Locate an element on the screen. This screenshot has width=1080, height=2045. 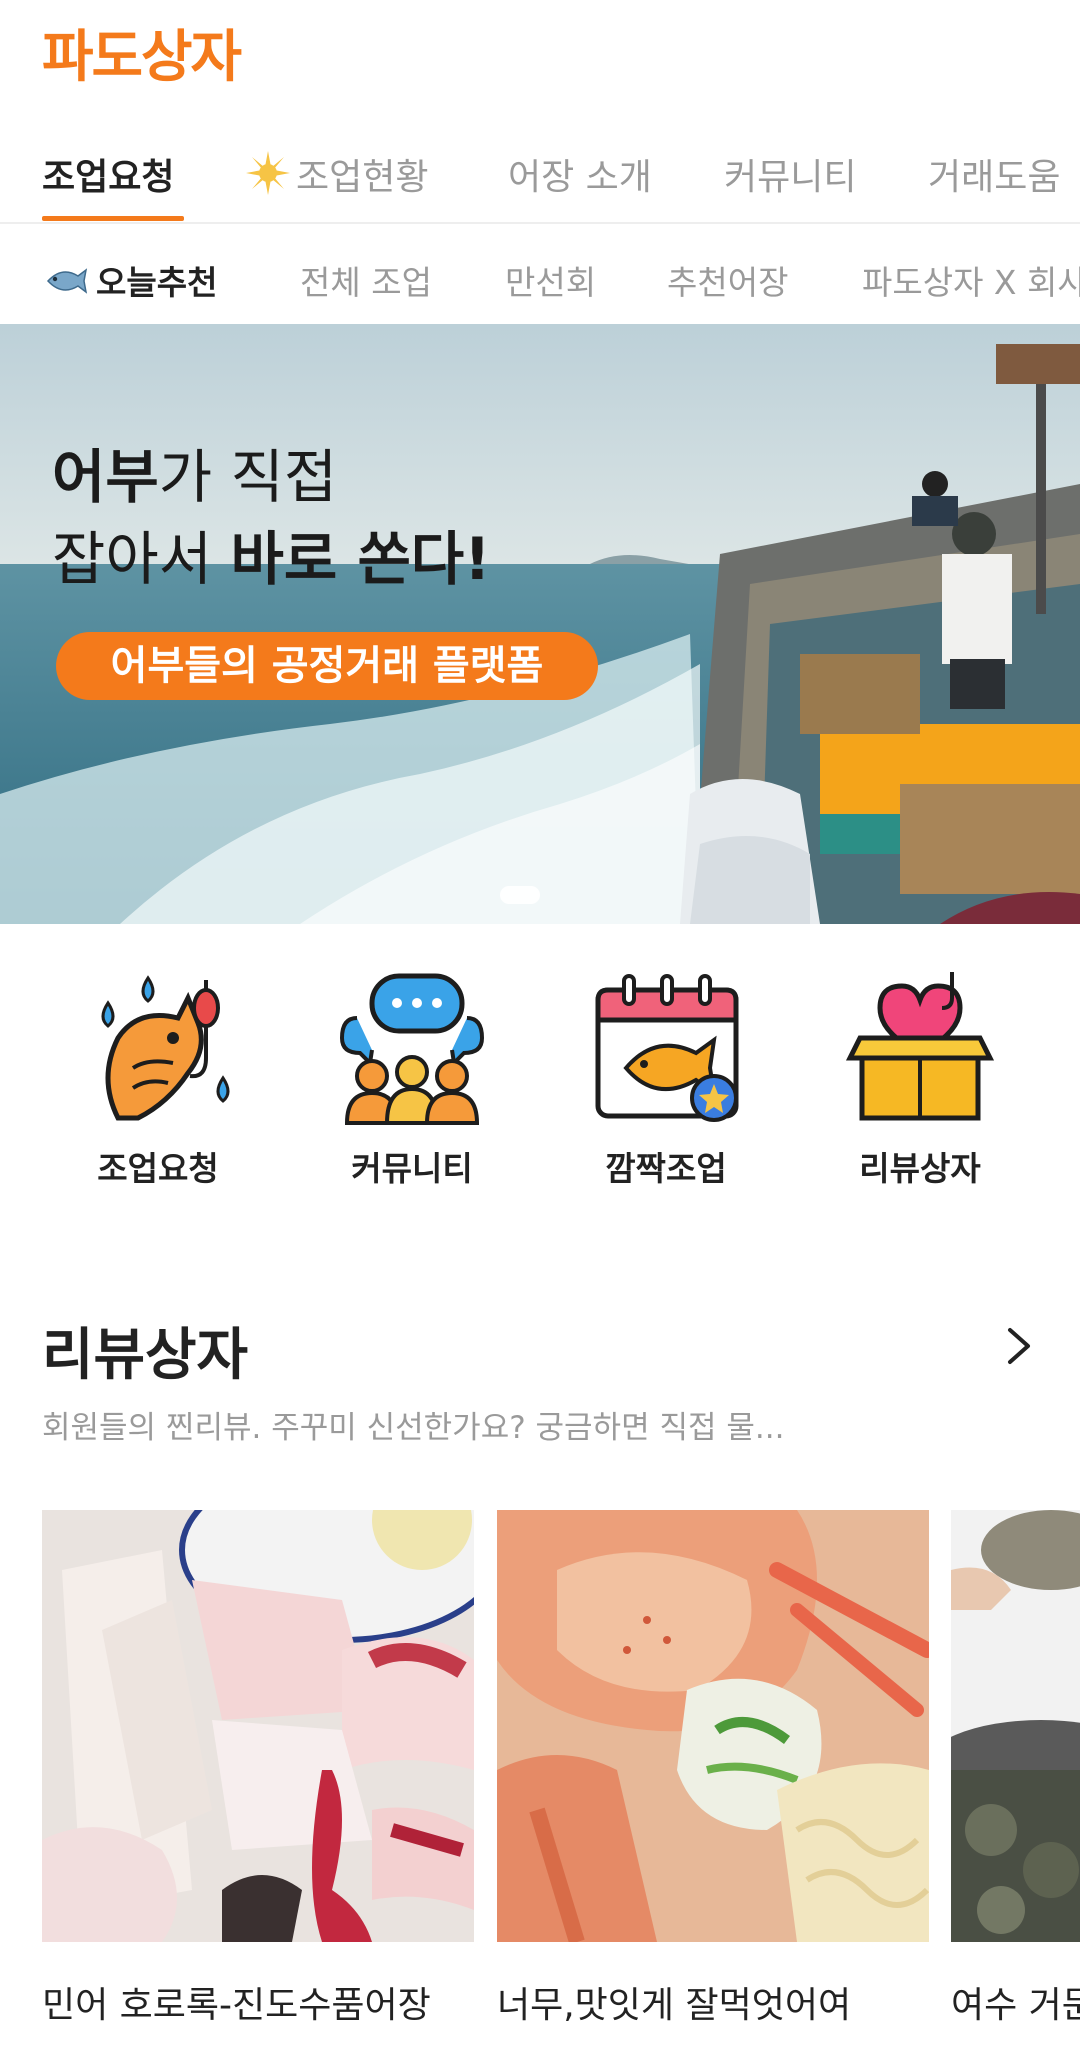
sub-tab-recommended-fishery: 추천어장 is located at coordinates (727, 280).